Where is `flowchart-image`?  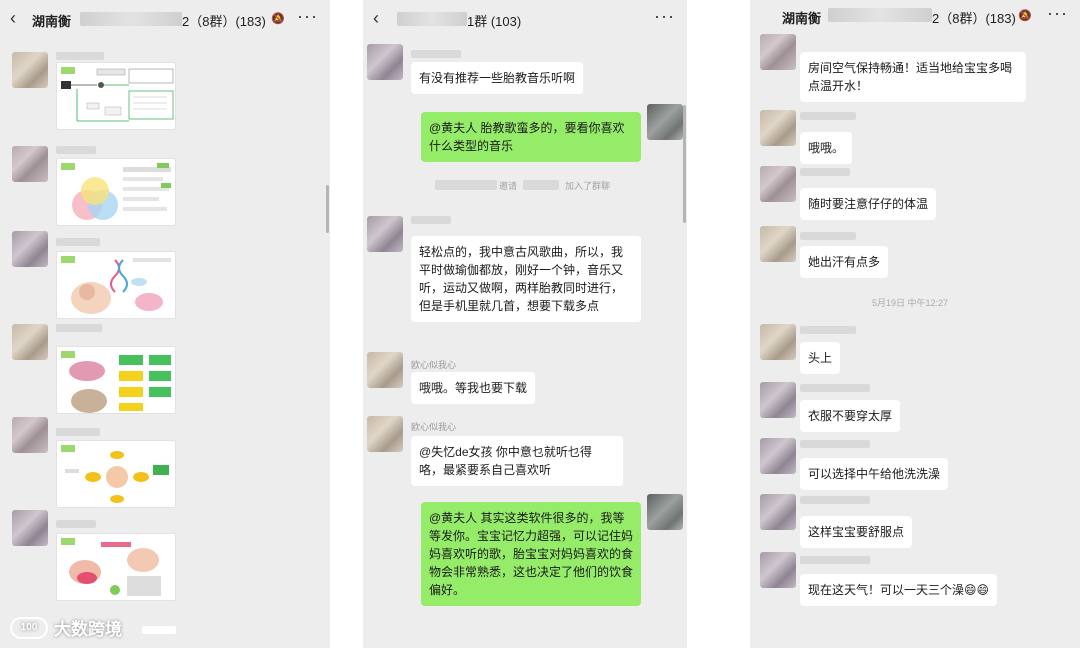 flowchart-image is located at coordinates (117, 94).